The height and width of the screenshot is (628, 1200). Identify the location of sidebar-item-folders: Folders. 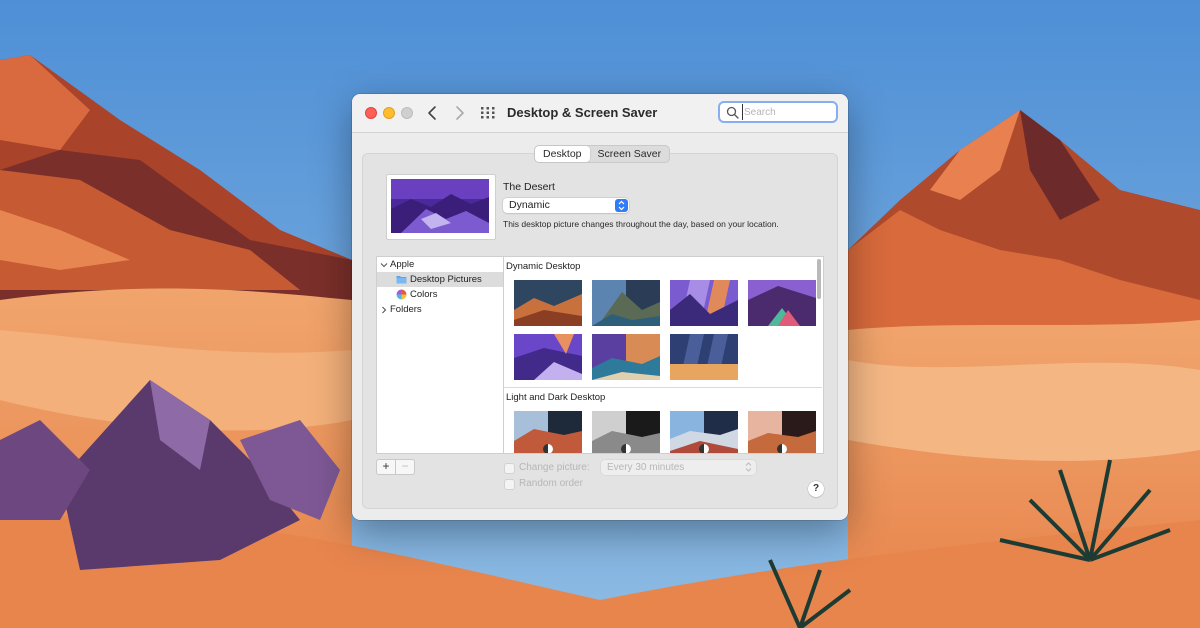
(440, 309).